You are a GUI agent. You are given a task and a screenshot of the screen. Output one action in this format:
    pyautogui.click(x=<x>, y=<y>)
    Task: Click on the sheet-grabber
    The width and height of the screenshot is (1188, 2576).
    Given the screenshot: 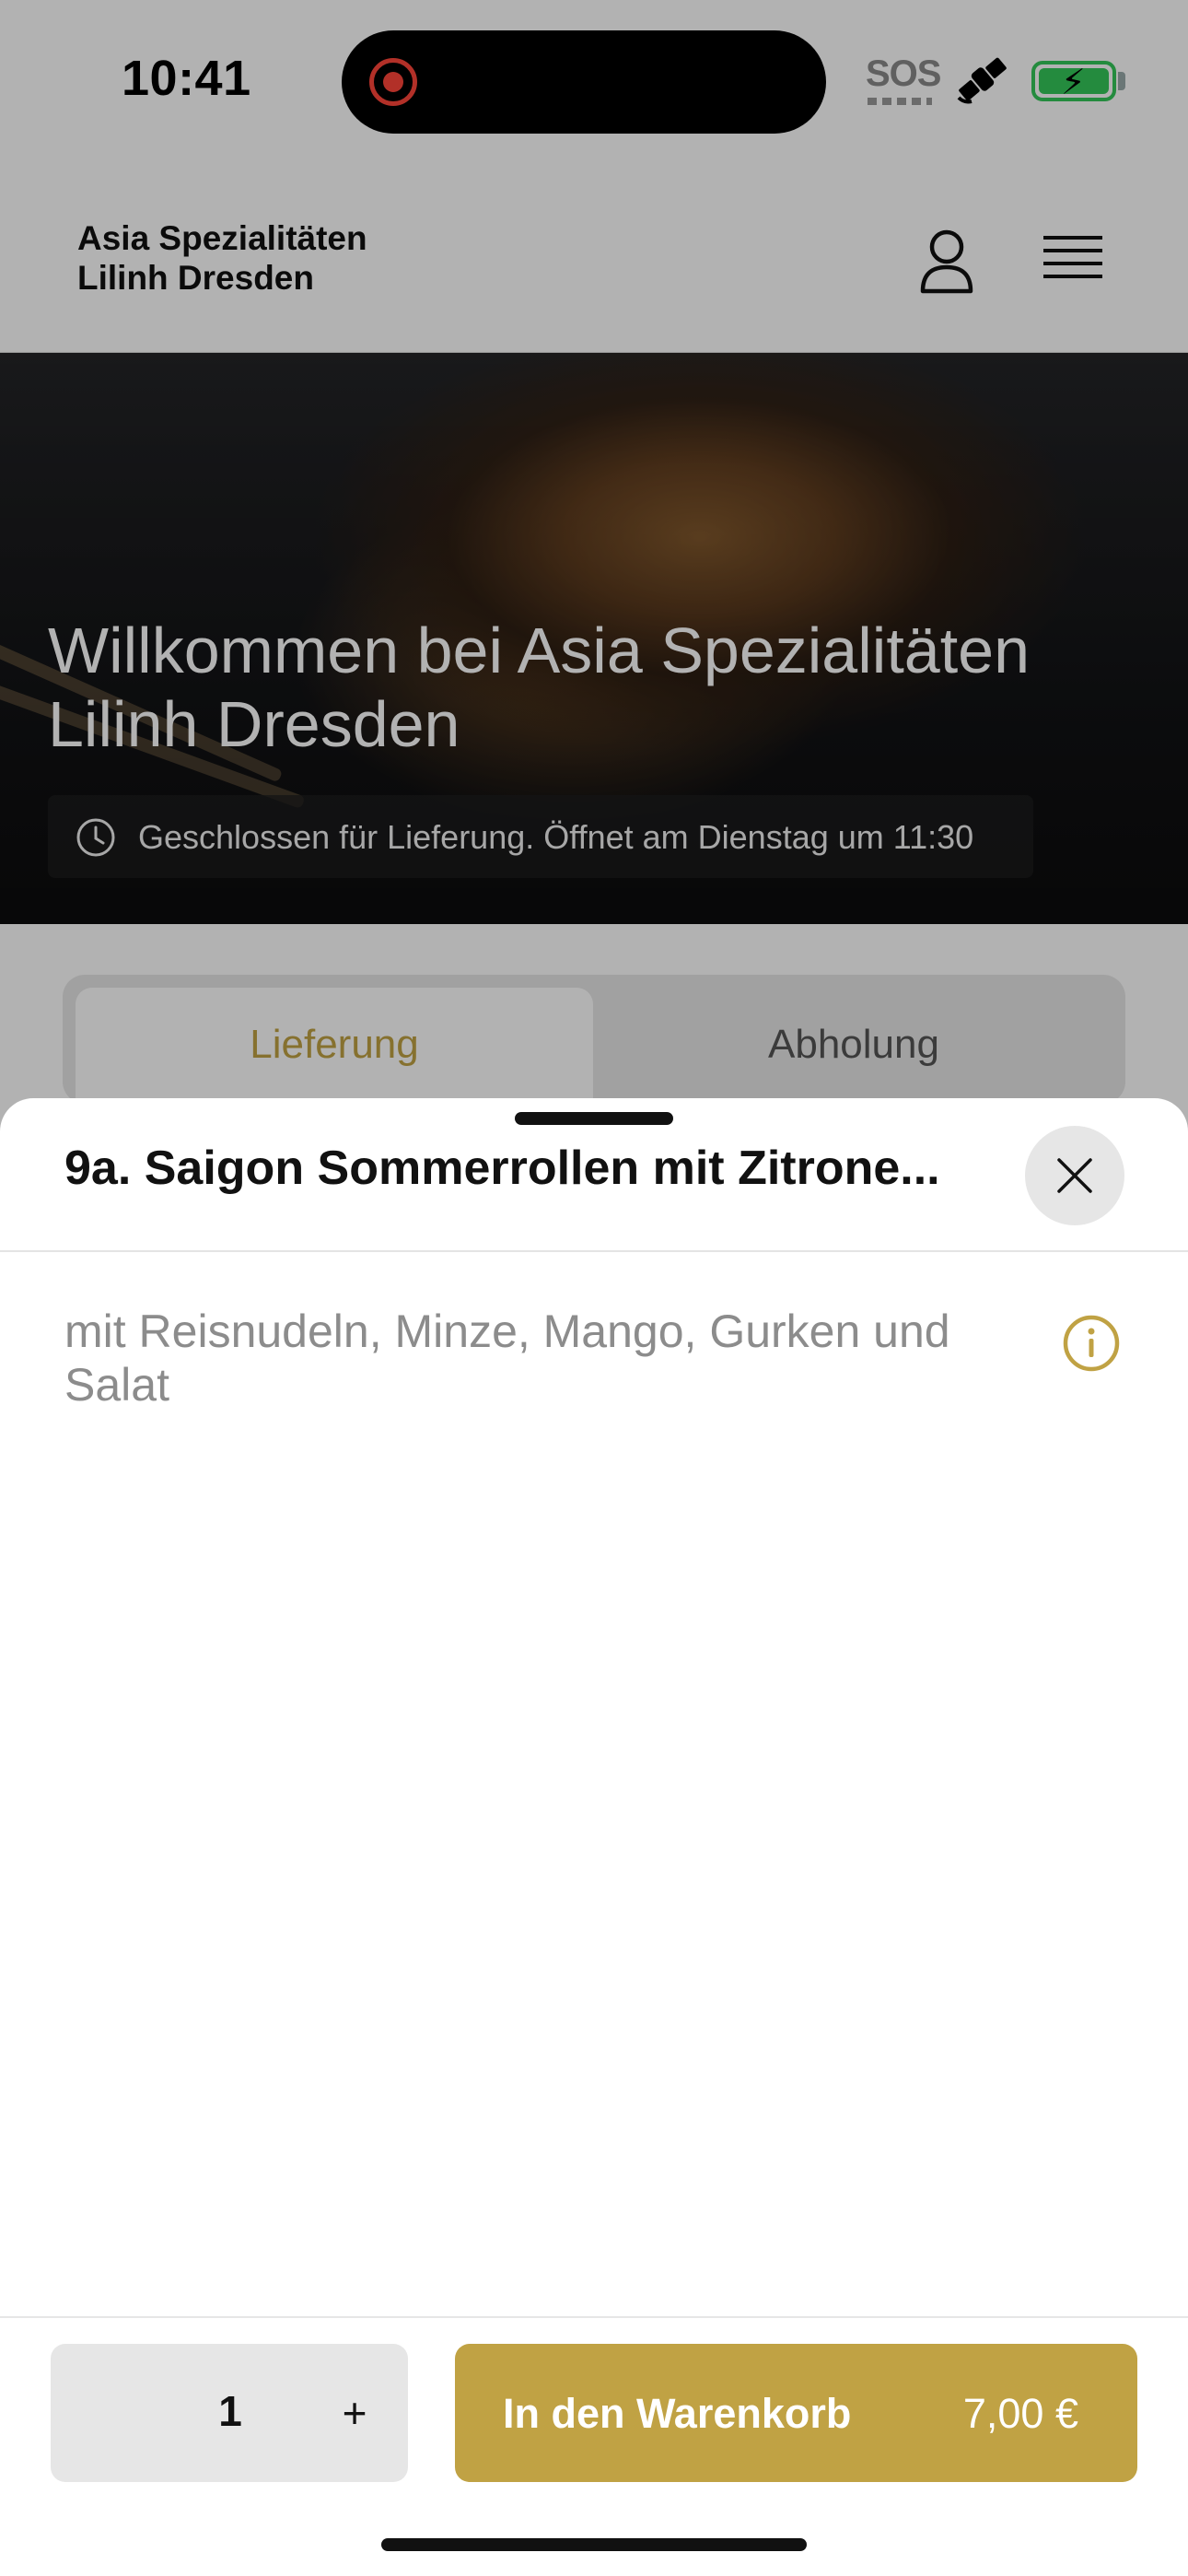 What is the action you would take?
    pyautogui.click(x=594, y=1118)
    